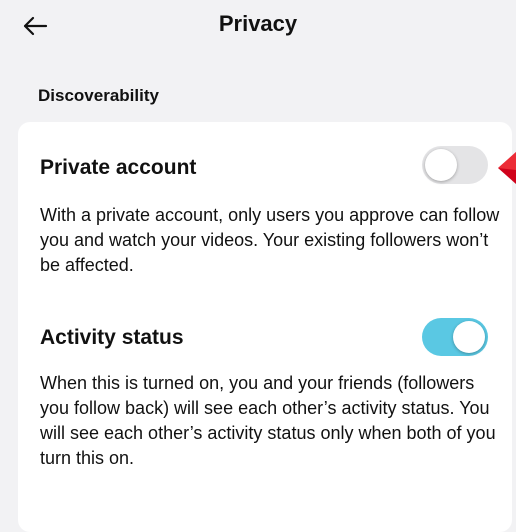  I want to click on activity-status-toggle, so click(455, 337).